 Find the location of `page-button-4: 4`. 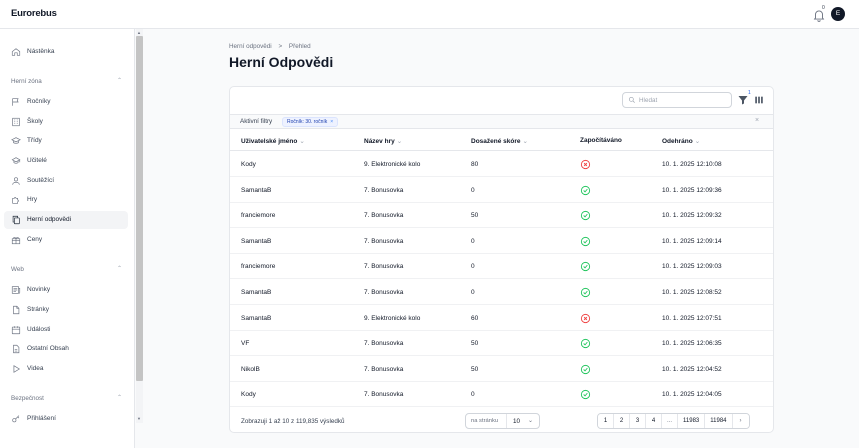

page-button-4: 4 is located at coordinates (654, 421).